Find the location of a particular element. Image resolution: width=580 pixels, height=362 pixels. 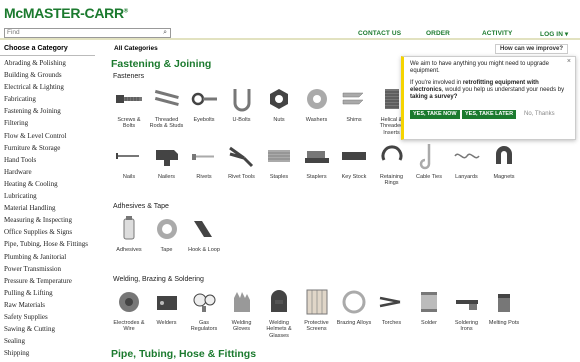

category-tile: Lanyards is located at coordinates (467, 159).